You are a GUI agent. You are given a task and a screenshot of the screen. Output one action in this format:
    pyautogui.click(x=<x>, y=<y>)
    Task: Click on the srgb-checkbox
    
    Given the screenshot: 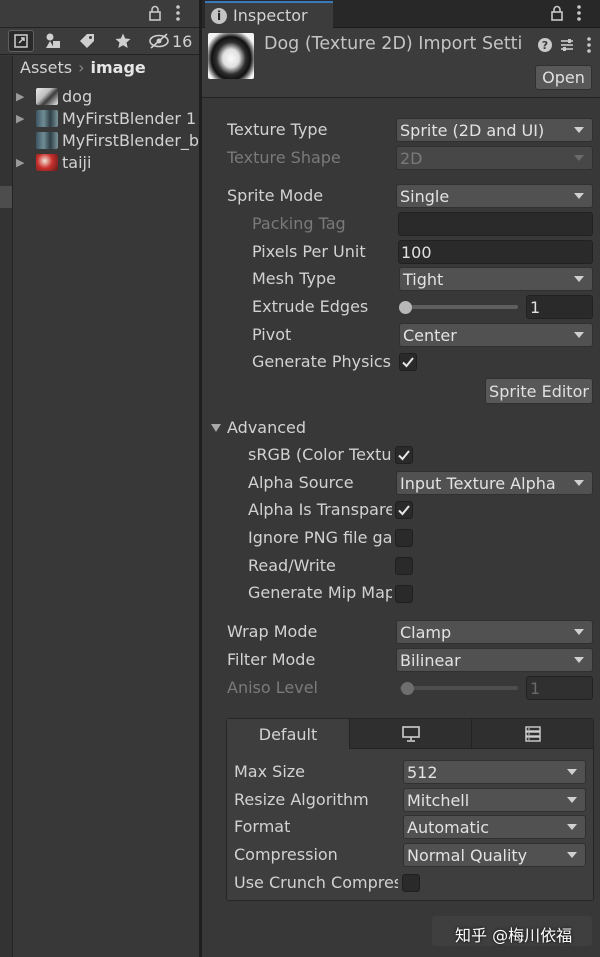 What is the action you would take?
    pyautogui.click(x=404, y=455)
    